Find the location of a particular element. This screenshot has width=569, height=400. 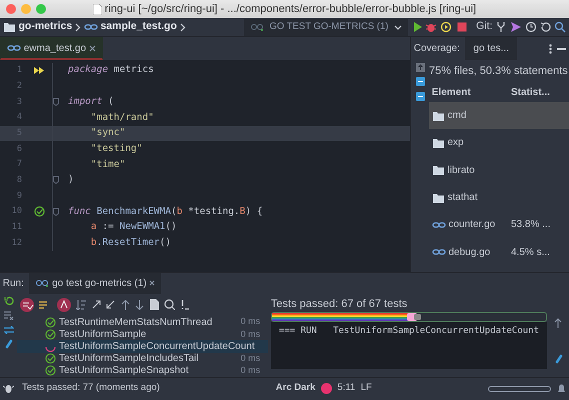

editor-tab: ewma_test.go is located at coordinates (51, 48).